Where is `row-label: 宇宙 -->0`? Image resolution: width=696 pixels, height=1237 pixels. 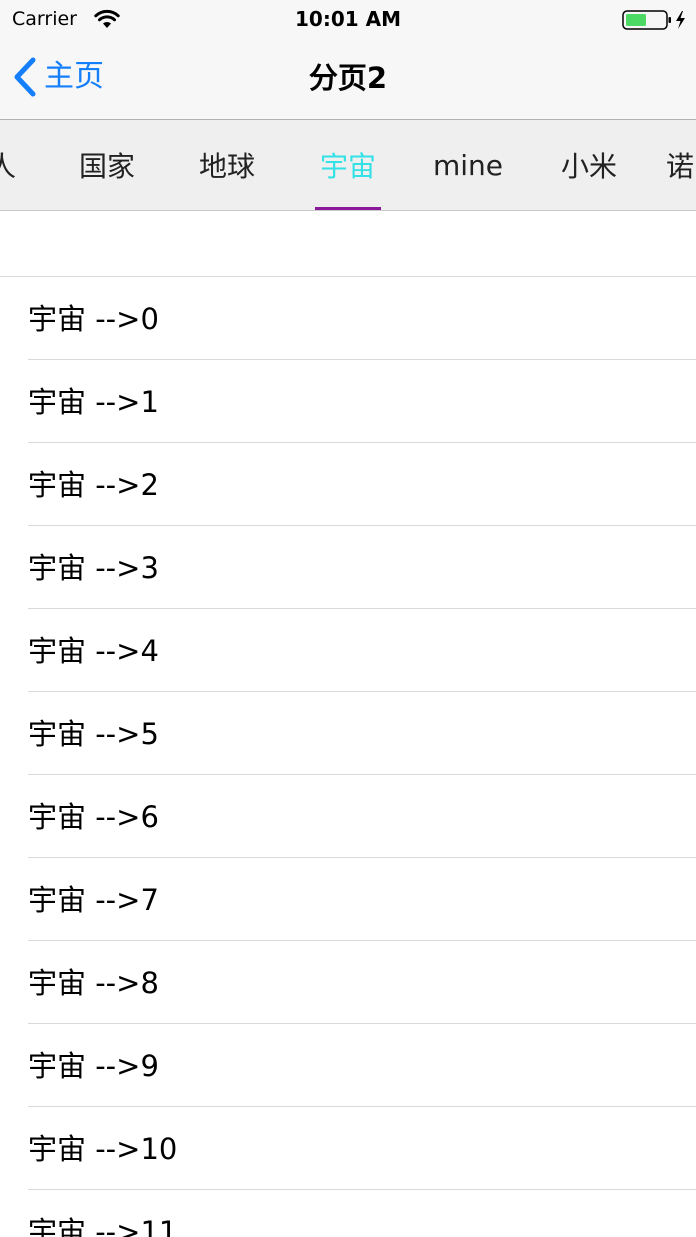 row-label: 宇宙 -->0 is located at coordinates (93, 318).